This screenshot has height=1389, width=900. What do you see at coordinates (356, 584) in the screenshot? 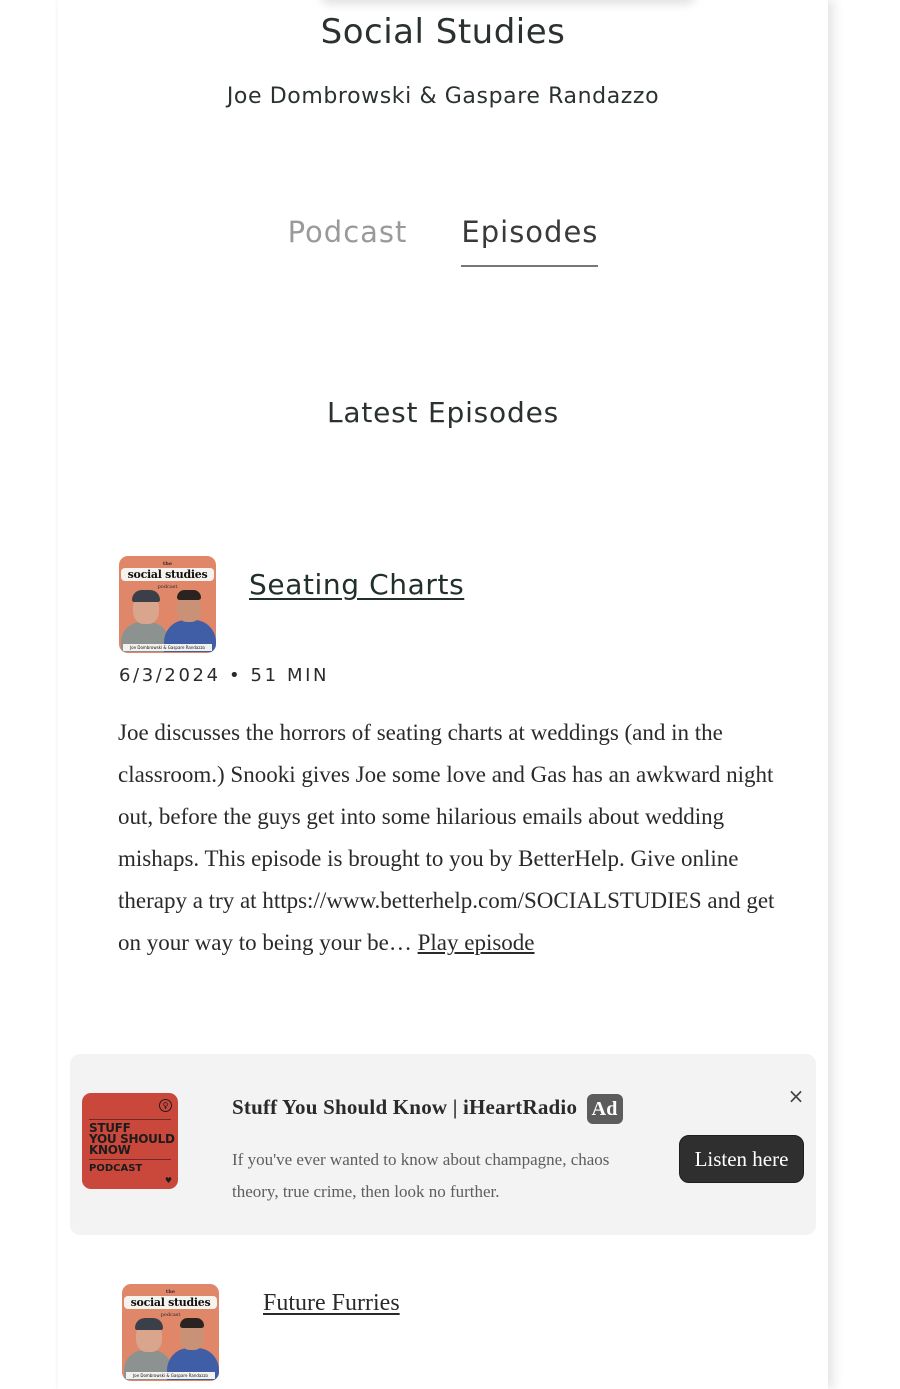
I see `episode-title-link: Seating Charts` at bounding box center [356, 584].